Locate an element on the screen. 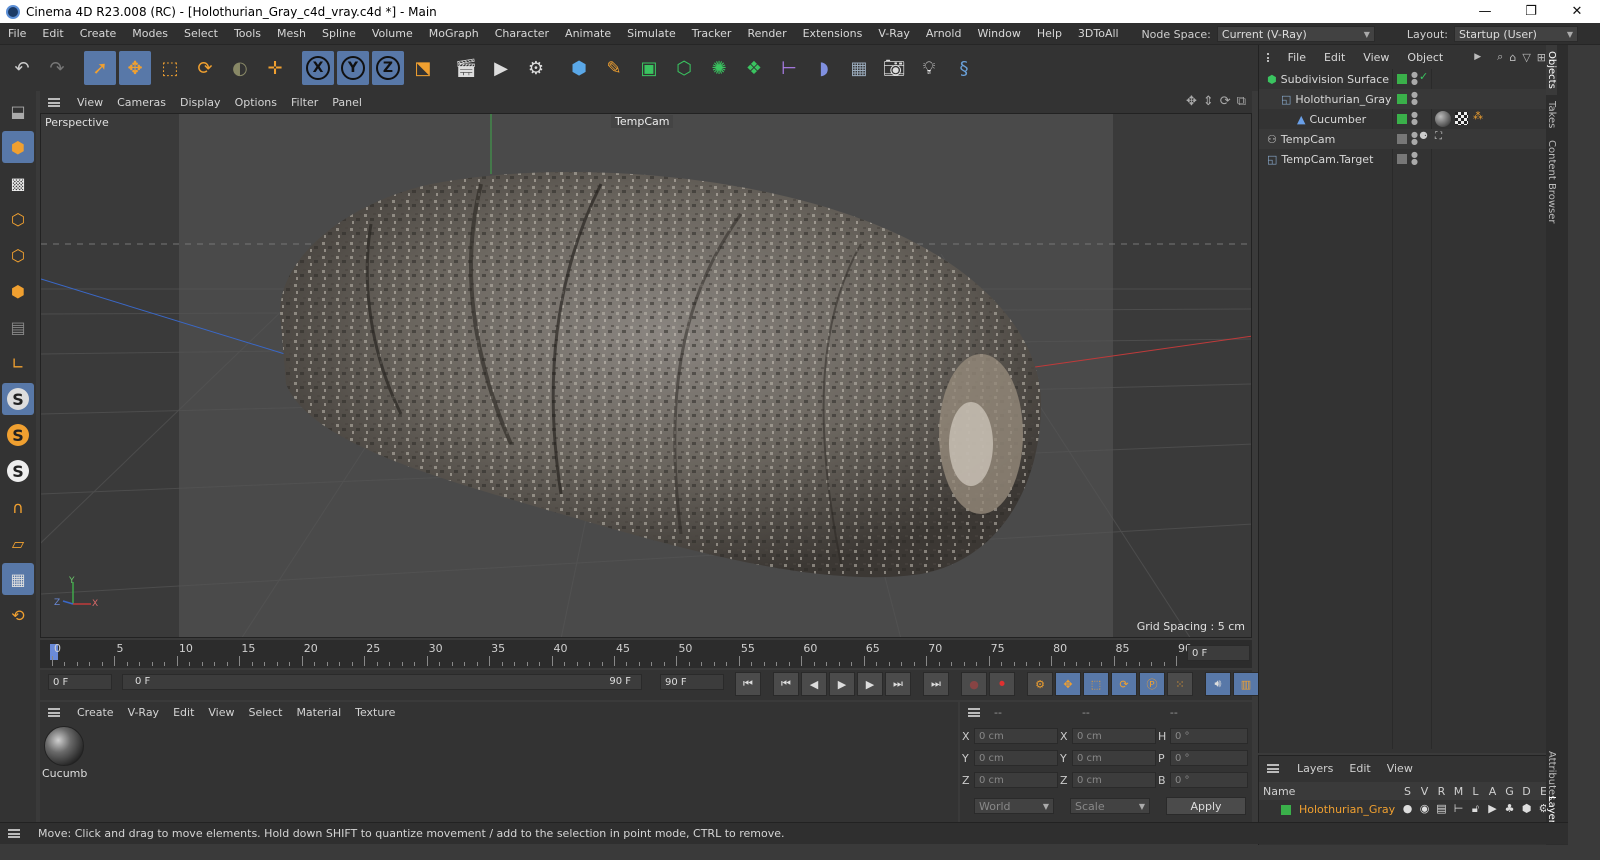  menu-modes: Modes is located at coordinates (150, 33).